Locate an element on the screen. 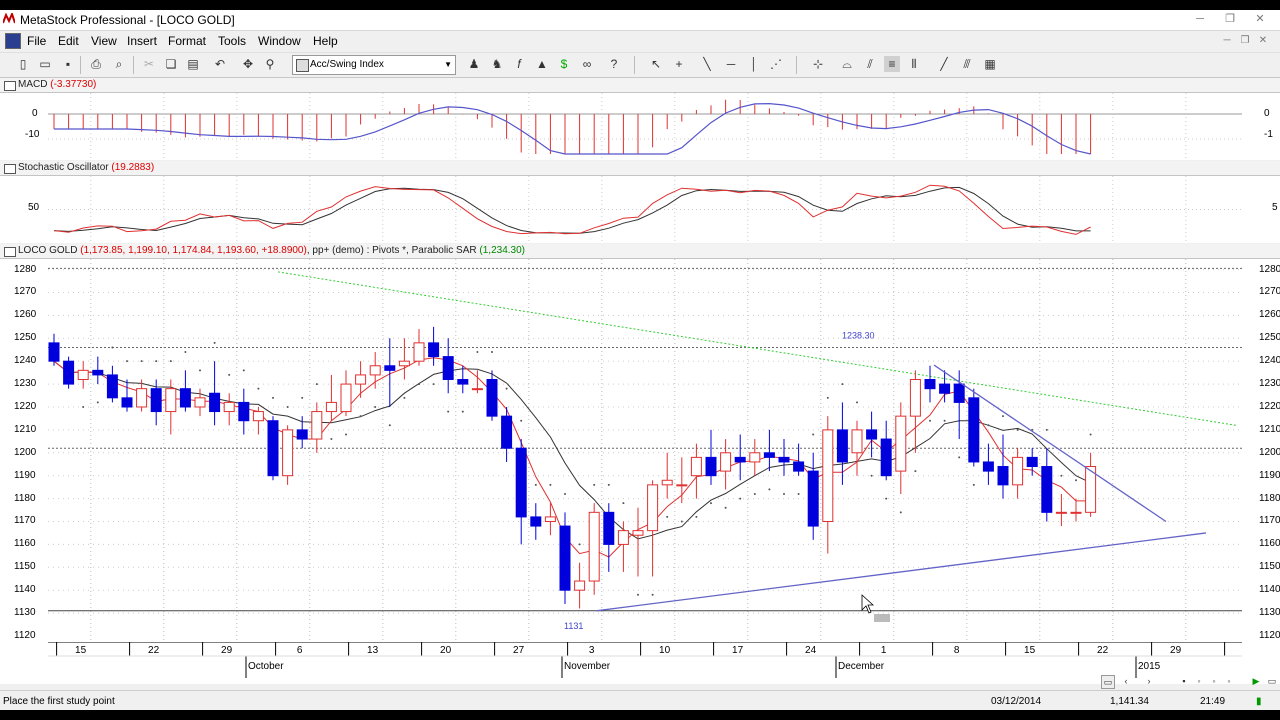  fan-icon: ⫽ is located at coordinates (870, 64).